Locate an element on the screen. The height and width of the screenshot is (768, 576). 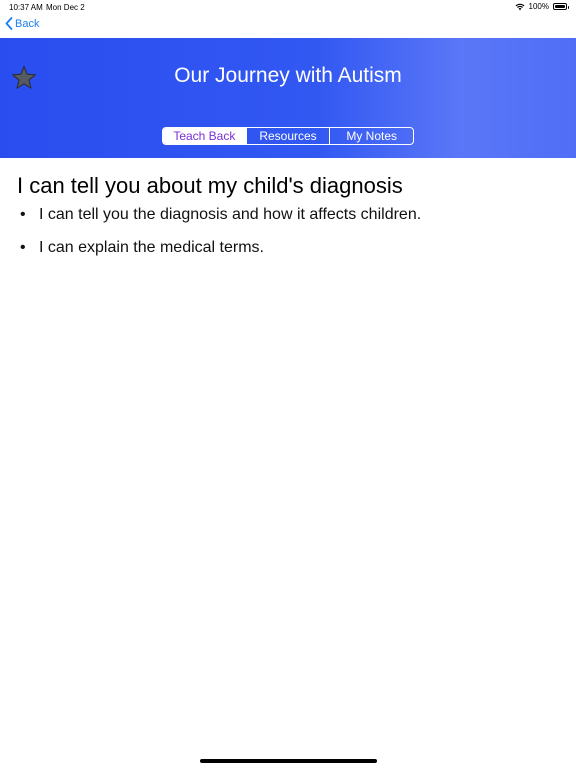
page-title: Our Journey with Autism is located at coordinates (288, 75).